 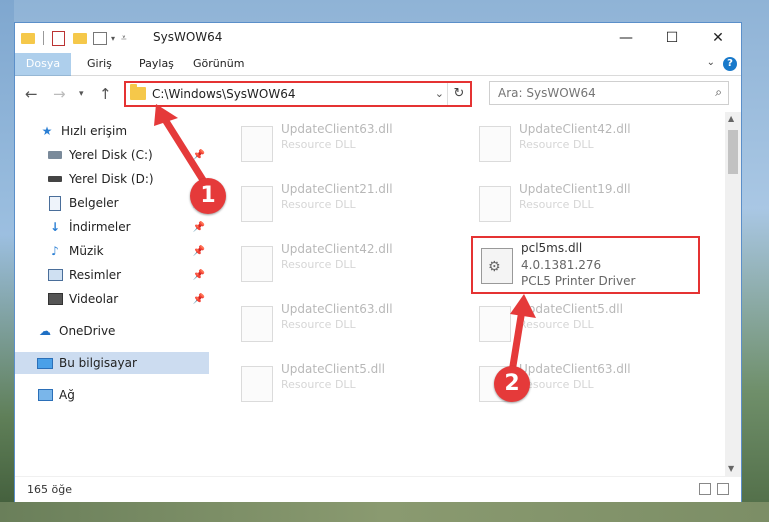 What do you see at coordinates (346, 201) in the screenshot?
I see `file-item: UpdateClient21.dll Resource DLL` at bounding box center [346, 201].